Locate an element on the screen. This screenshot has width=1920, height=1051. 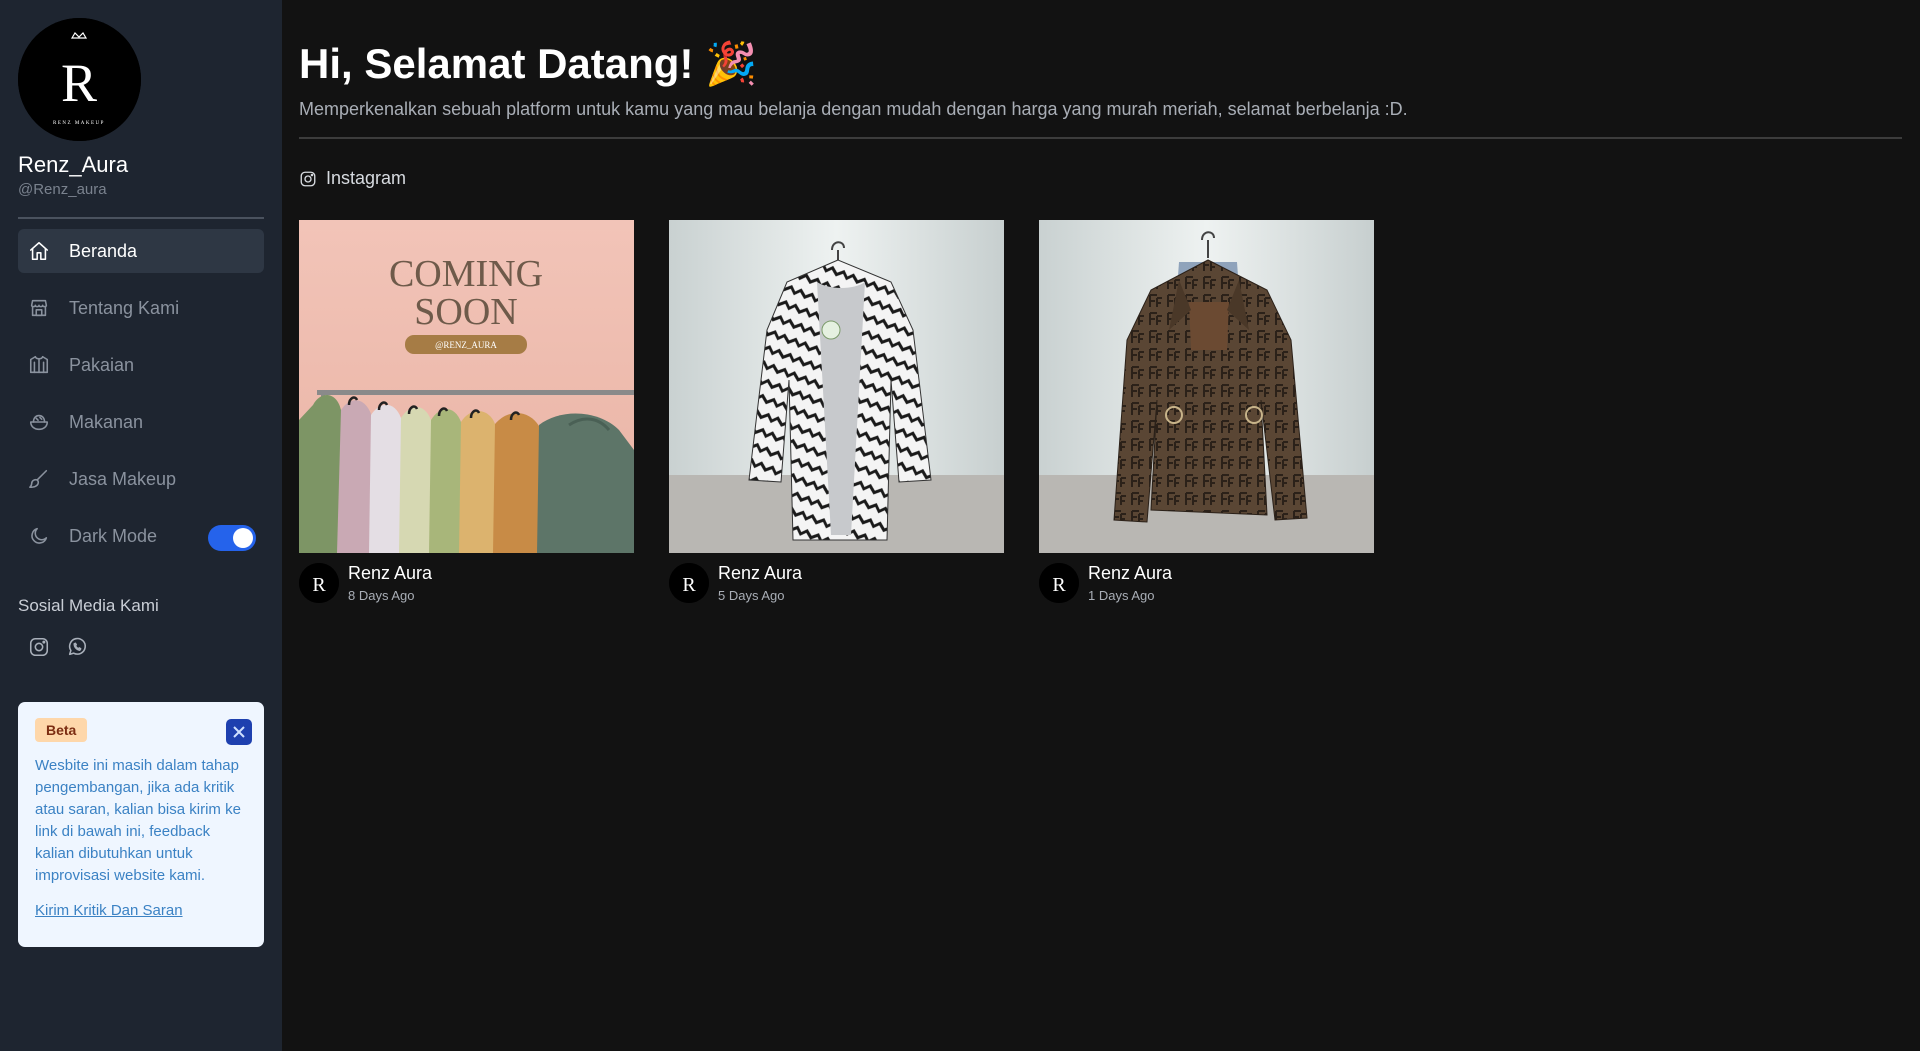
store-icon is located at coordinates (39, 308).